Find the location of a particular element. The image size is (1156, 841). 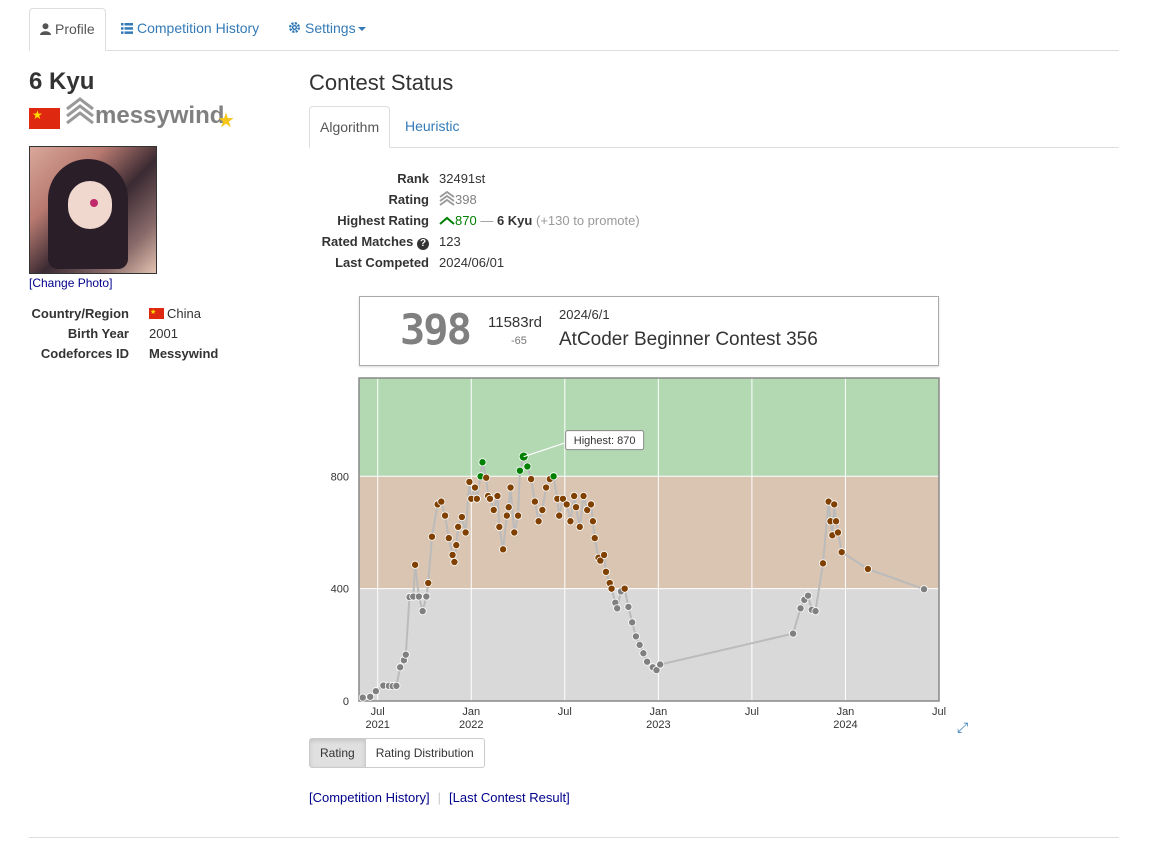

x-tick-year: 2023 is located at coordinates (658, 725).